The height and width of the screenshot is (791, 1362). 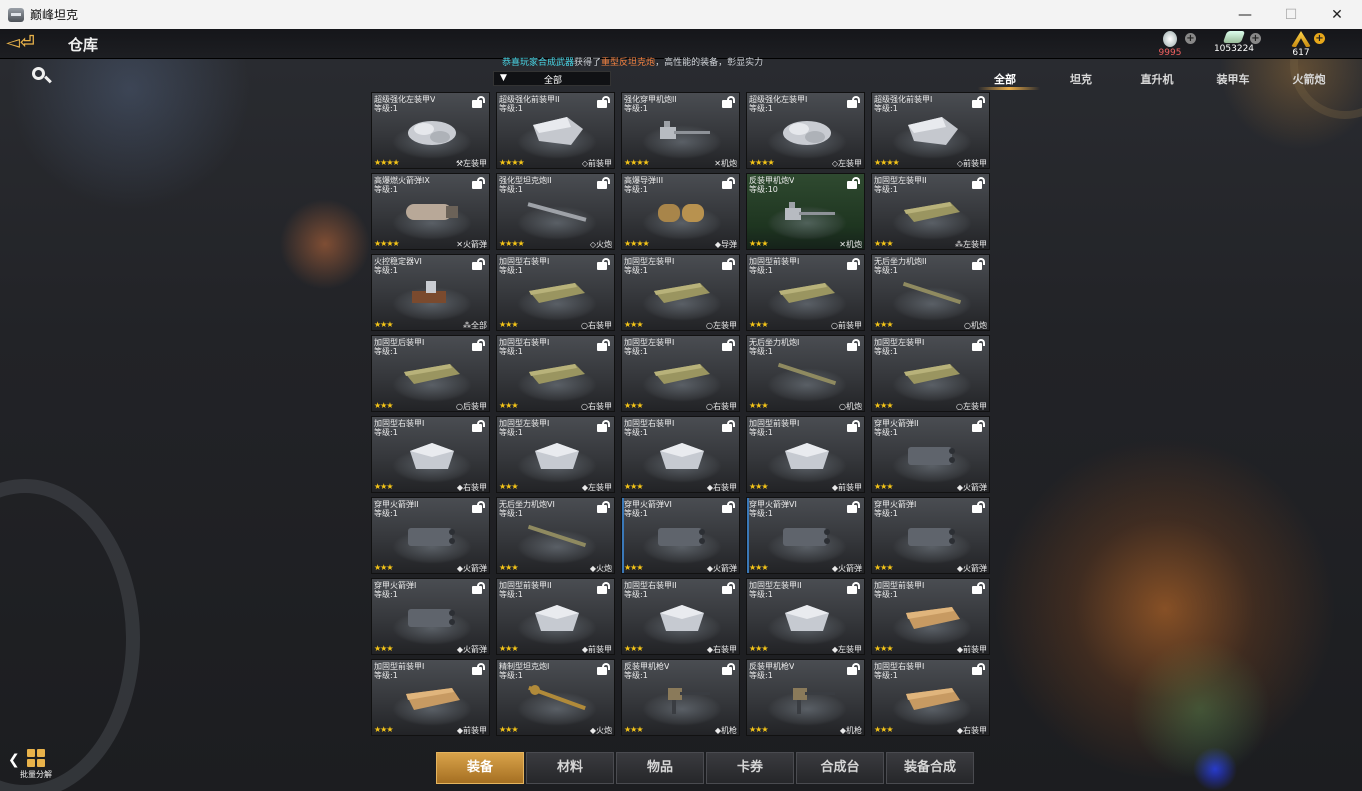 I want to click on tab-items: 物品, so click(x=660, y=768).